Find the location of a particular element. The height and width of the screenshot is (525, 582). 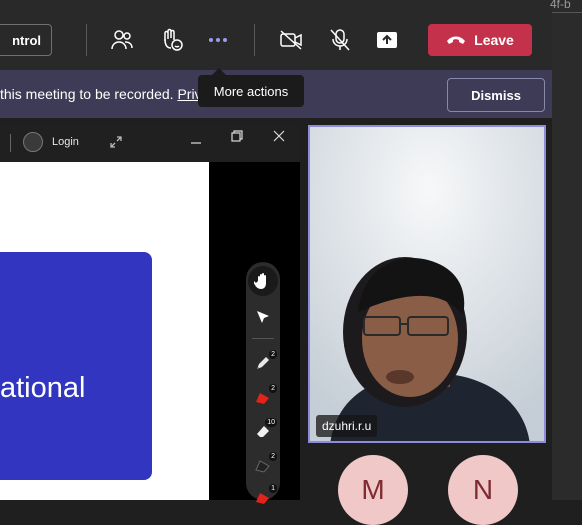

banner-message: this meeting to be recorded. Priv is located at coordinates (101, 94).